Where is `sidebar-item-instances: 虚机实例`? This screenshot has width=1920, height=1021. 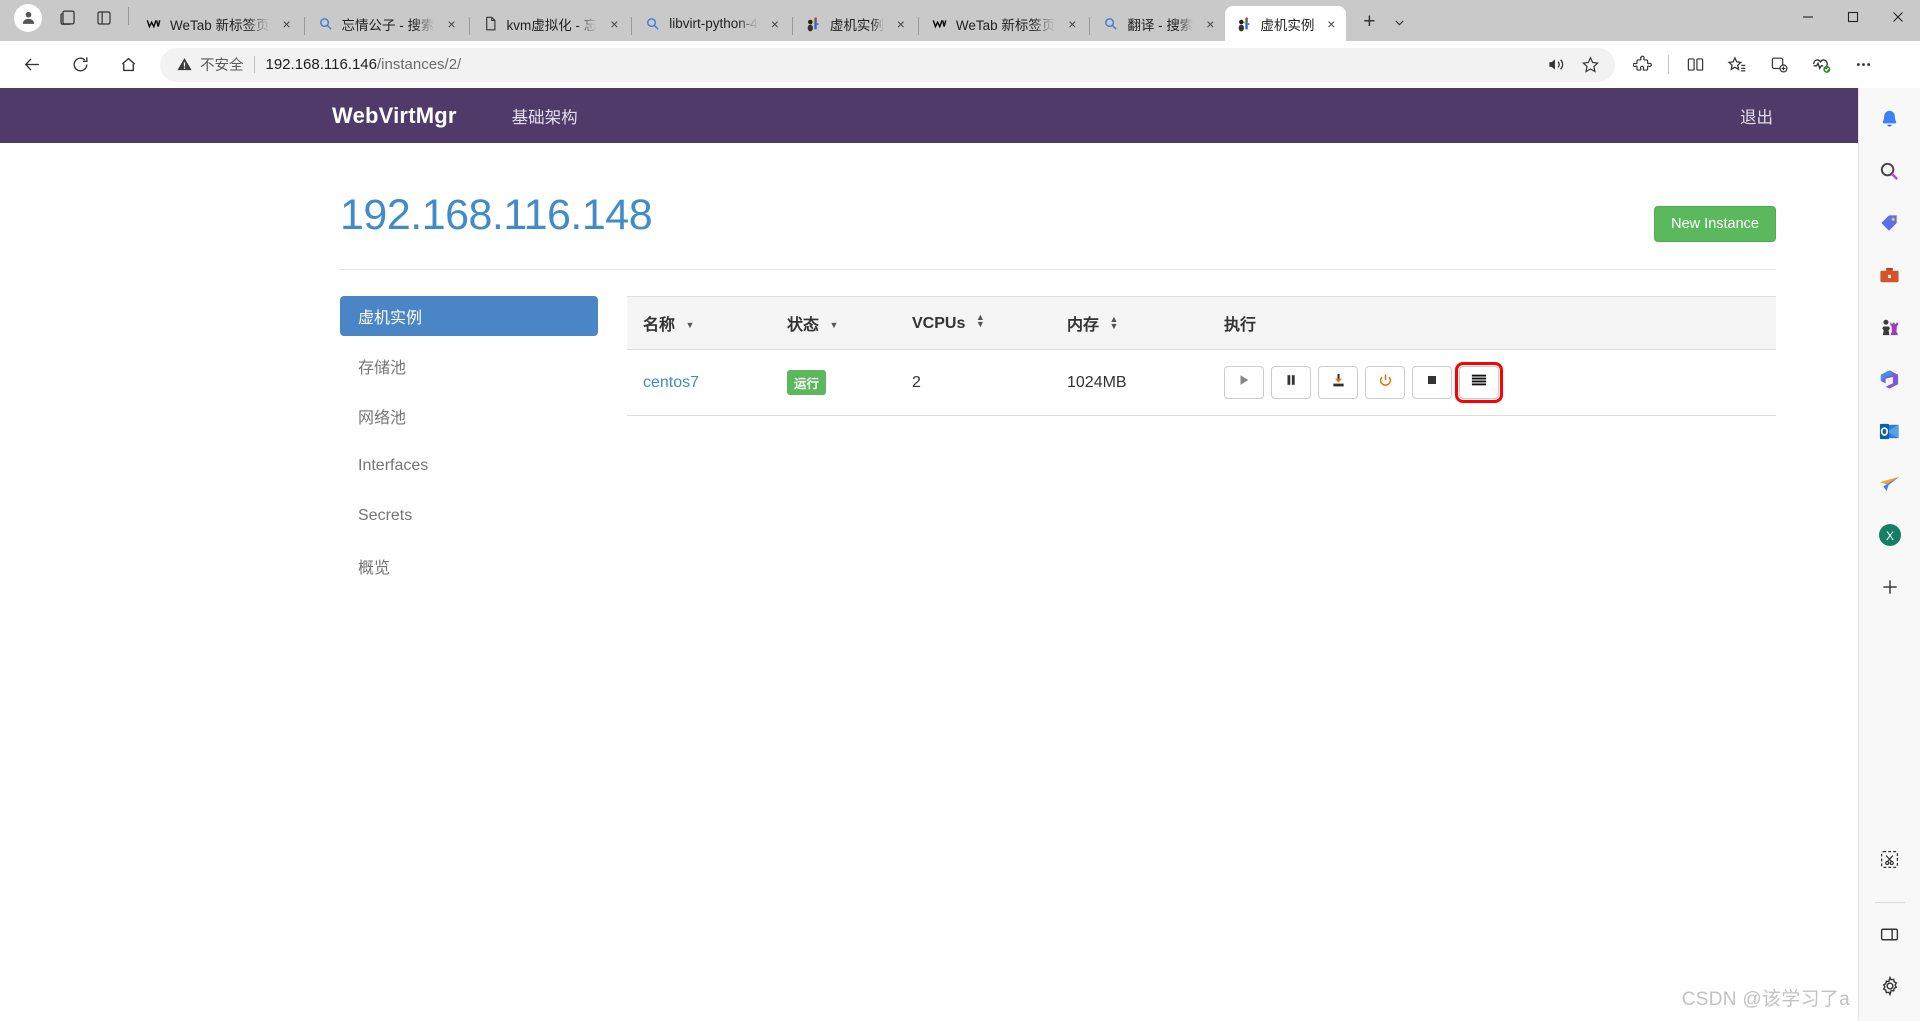 sidebar-item-instances: 虚机实例 is located at coordinates (469, 316).